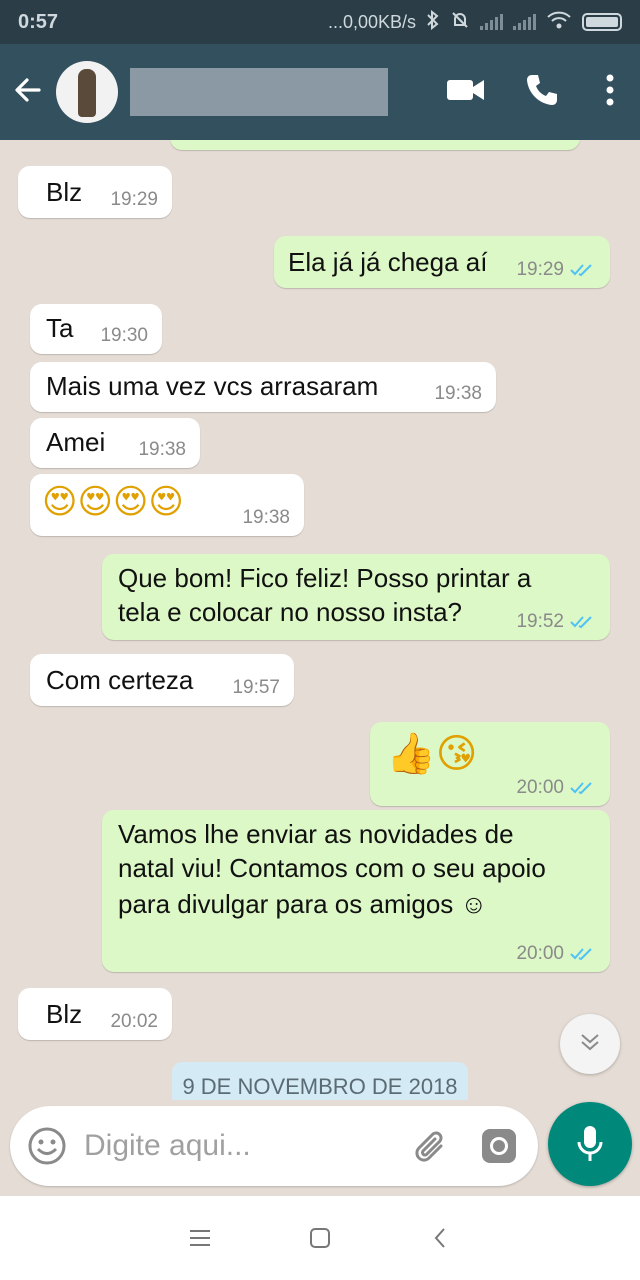  I want to click on more-options-button, so click(610, 92).